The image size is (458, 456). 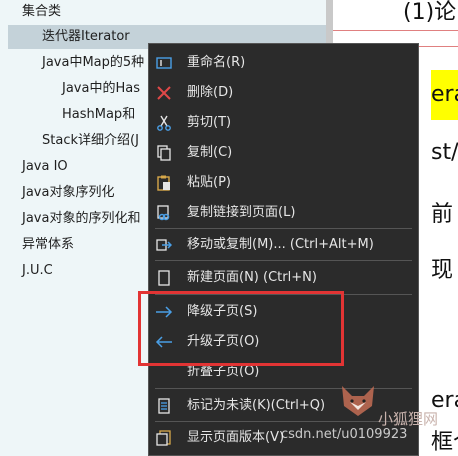 I want to click on ruled-line, so click(x=395, y=30).